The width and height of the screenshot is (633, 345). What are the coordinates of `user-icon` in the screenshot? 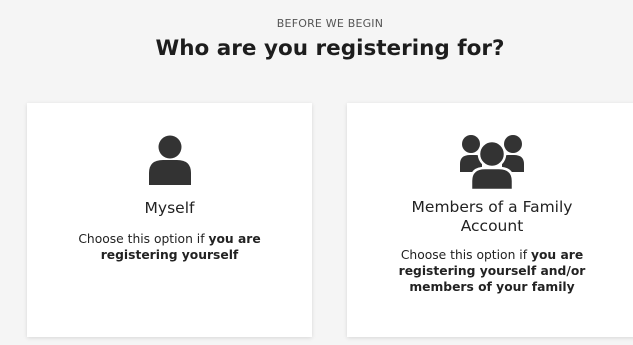 It's located at (169, 160).